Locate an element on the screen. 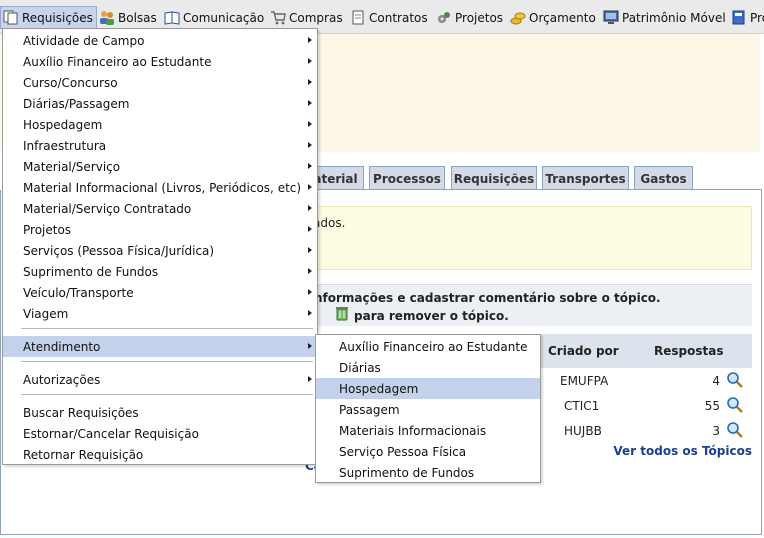 The width and height of the screenshot is (764, 538). dd-item-suprimento-fundos: Suprimento de Fundos is located at coordinates (160, 271).